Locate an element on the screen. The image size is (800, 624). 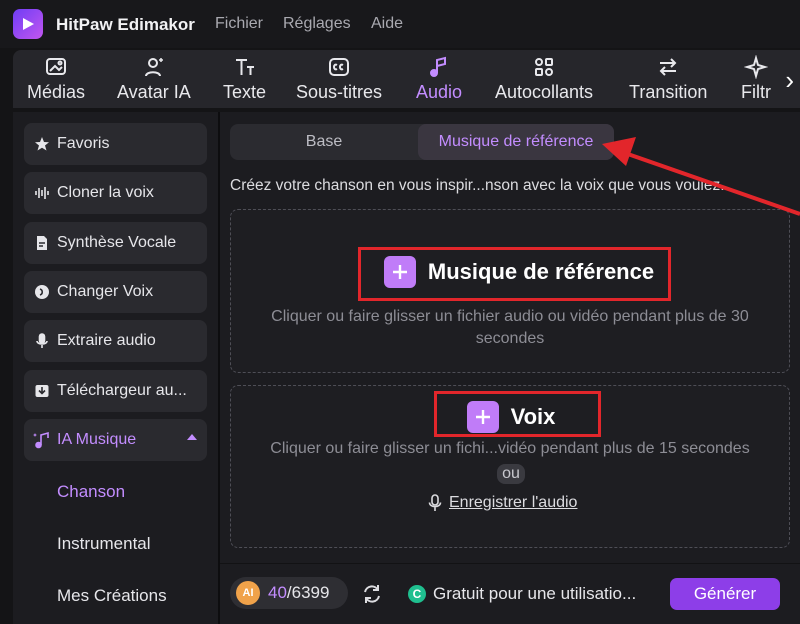
tool-sous-titres: Sous-titres is located at coordinates (339, 78).